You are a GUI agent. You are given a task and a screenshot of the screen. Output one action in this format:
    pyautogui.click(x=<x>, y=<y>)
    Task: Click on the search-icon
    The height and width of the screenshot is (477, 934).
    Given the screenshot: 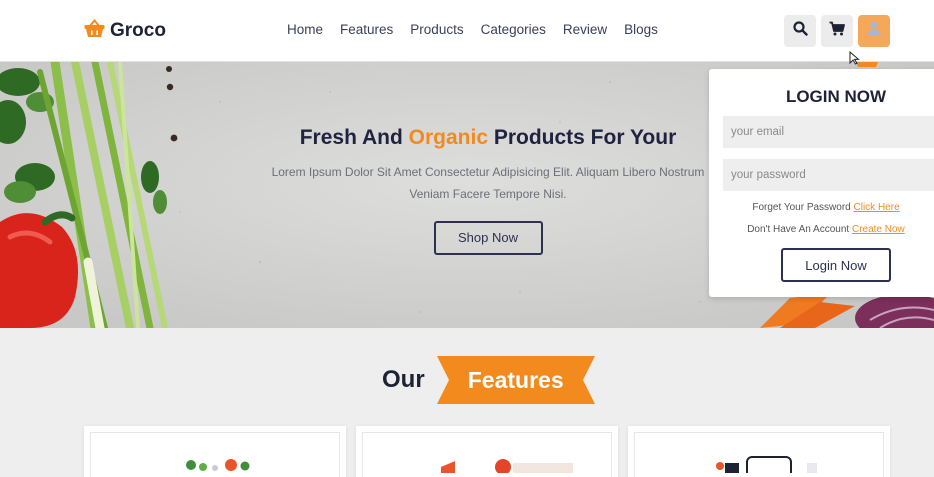 What is the action you would take?
    pyautogui.click(x=800, y=31)
    